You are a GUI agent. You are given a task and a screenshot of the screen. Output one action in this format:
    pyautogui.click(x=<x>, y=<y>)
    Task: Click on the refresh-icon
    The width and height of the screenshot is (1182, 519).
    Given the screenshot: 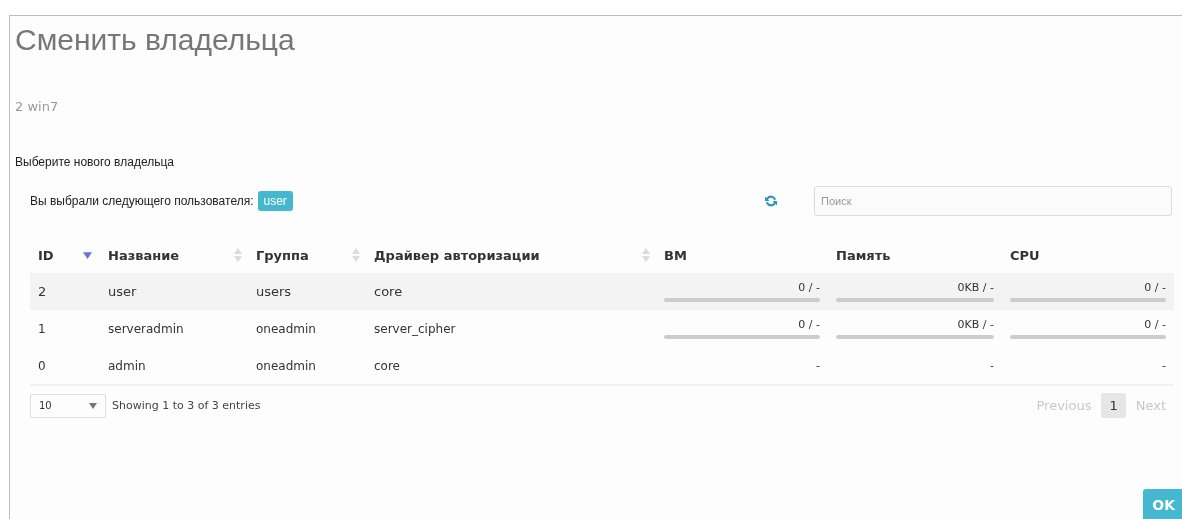 What is the action you would take?
    pyautogui.click(x=771, y=201)
    